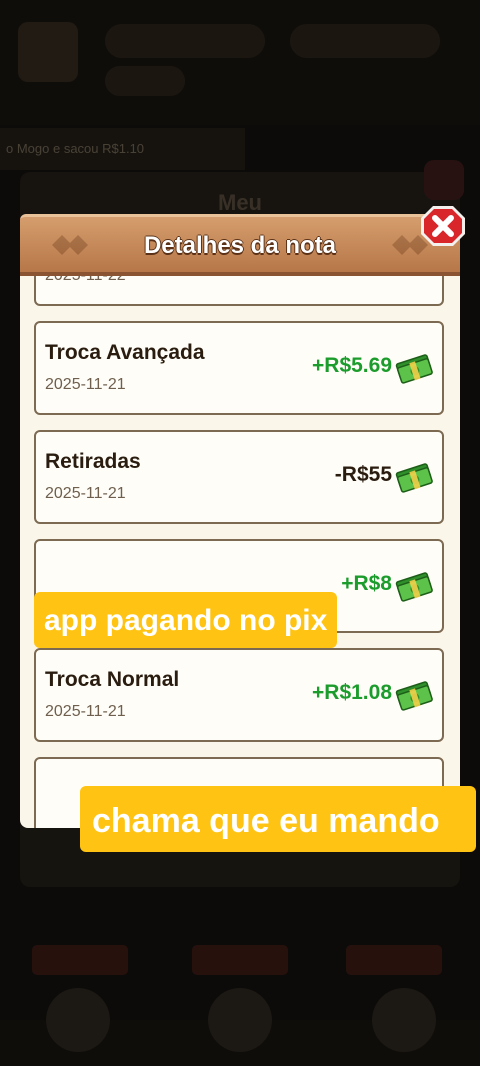  I want to click on close-button, so click(443, 226).